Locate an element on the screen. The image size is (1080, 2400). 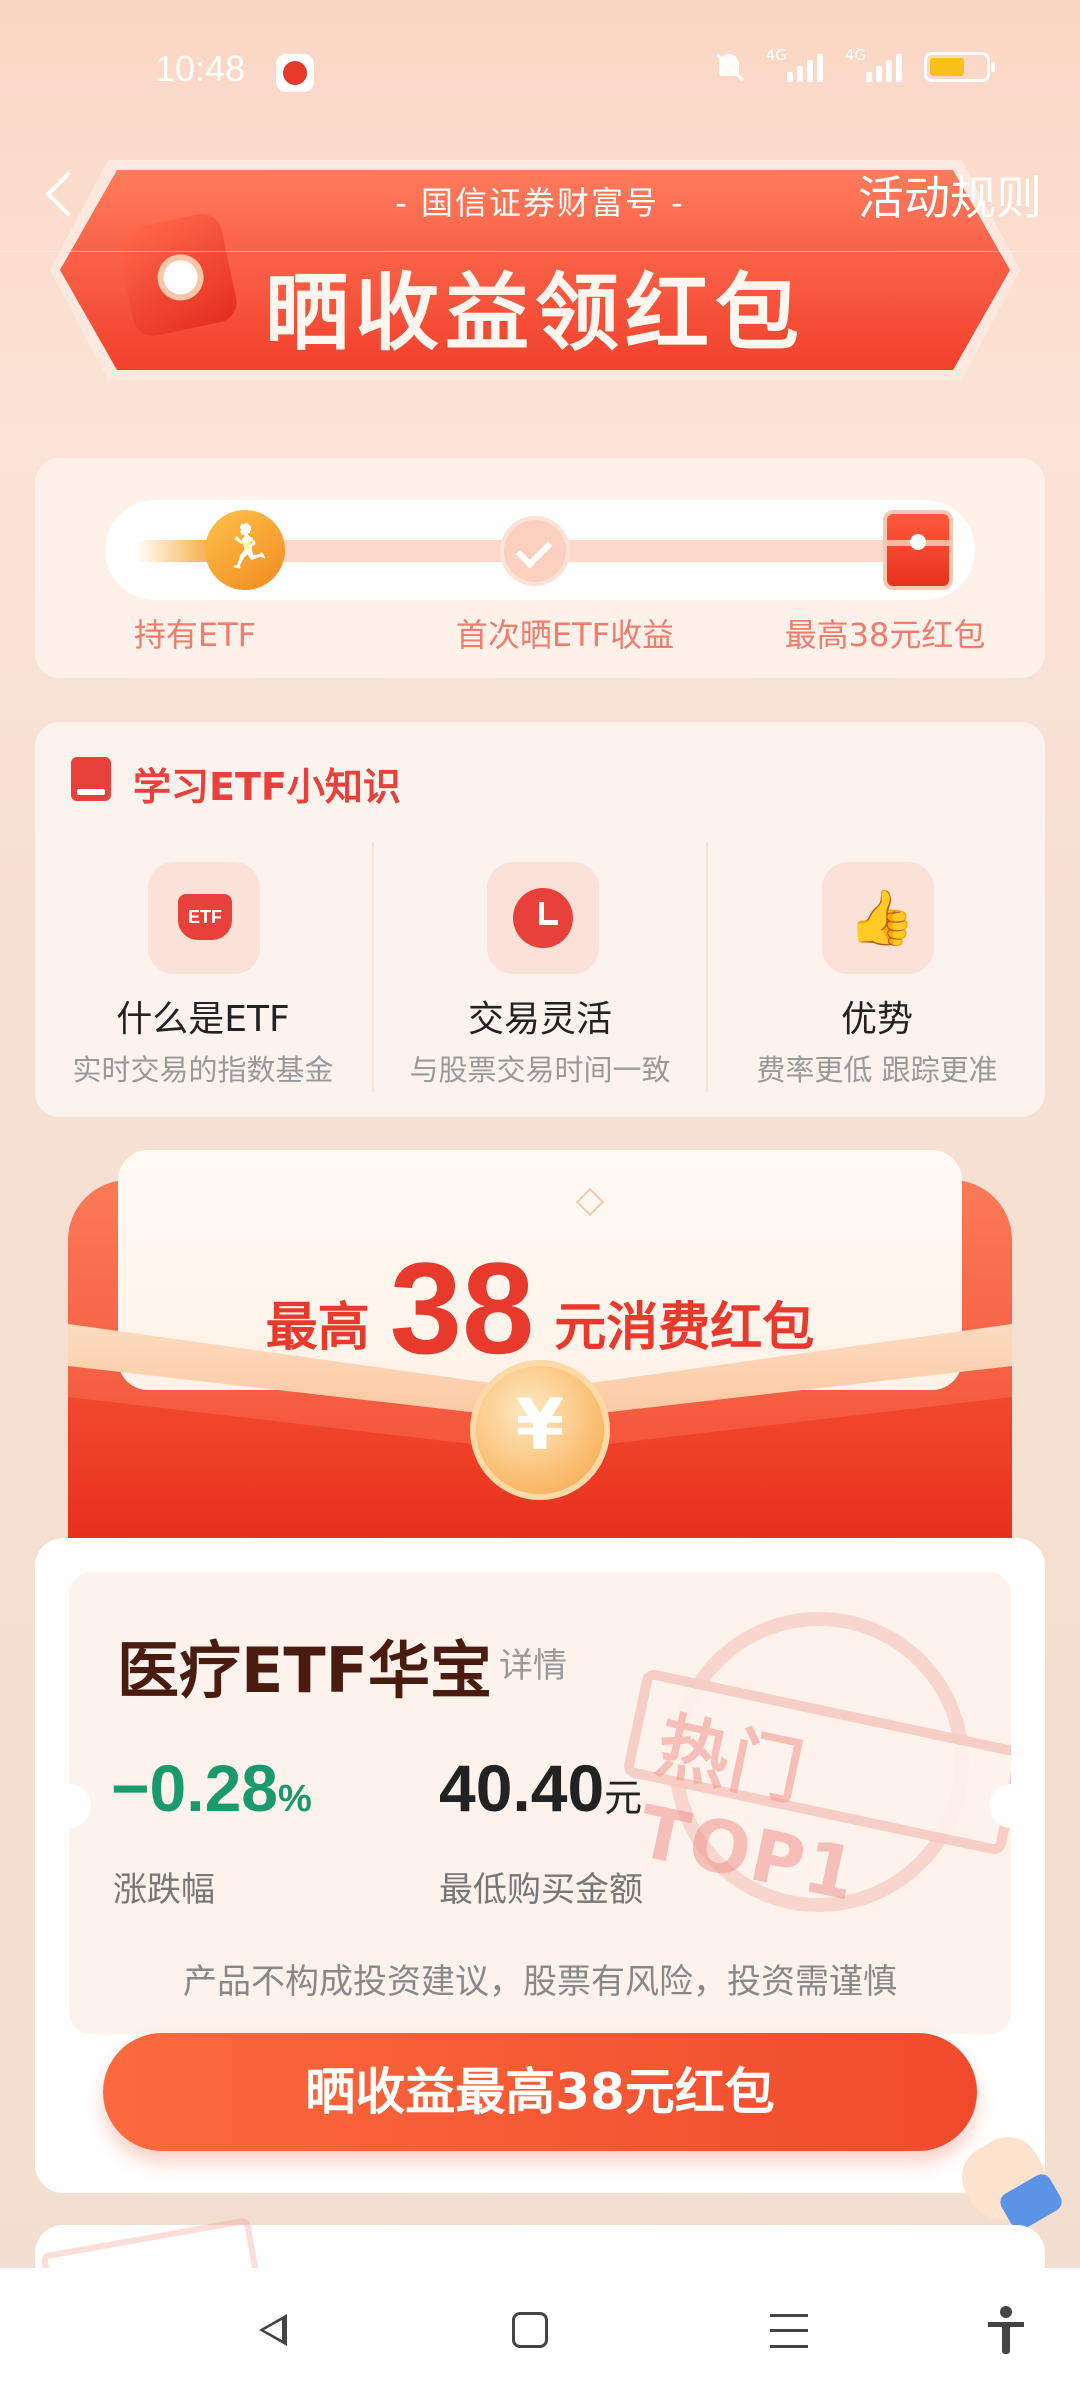
check-icon is located at coordinates (535, 551).